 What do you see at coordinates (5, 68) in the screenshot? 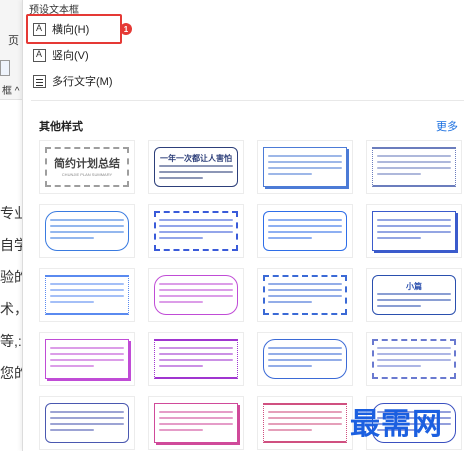
I see `textbox-button-fragment` at bounding box center [5, 68].